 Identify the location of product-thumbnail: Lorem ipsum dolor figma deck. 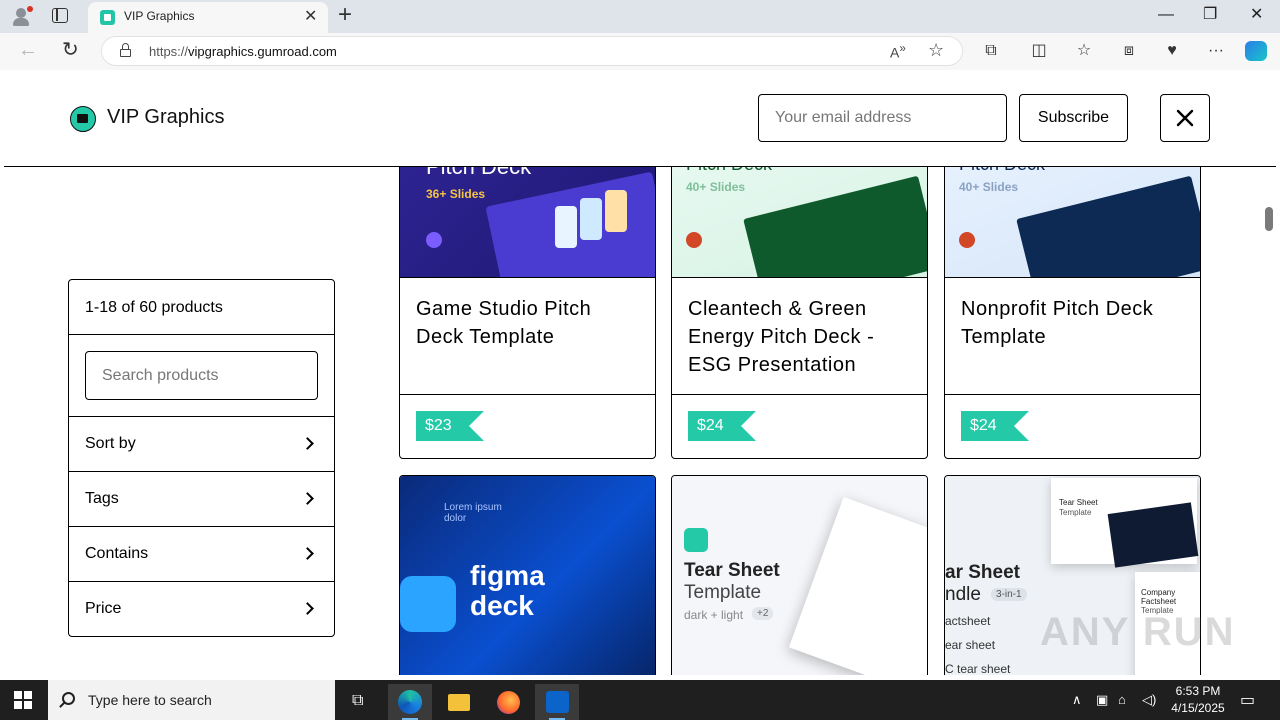
(527, 575).